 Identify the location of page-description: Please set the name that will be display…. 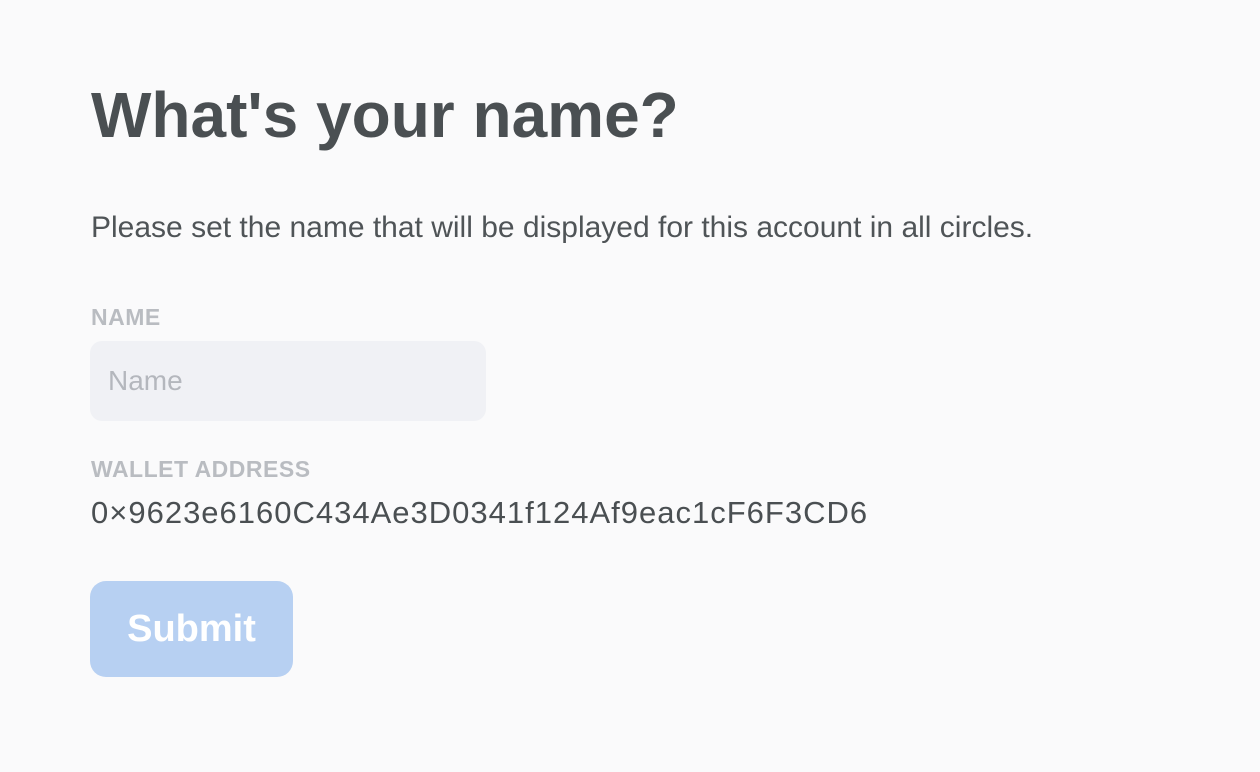
(562, 227).